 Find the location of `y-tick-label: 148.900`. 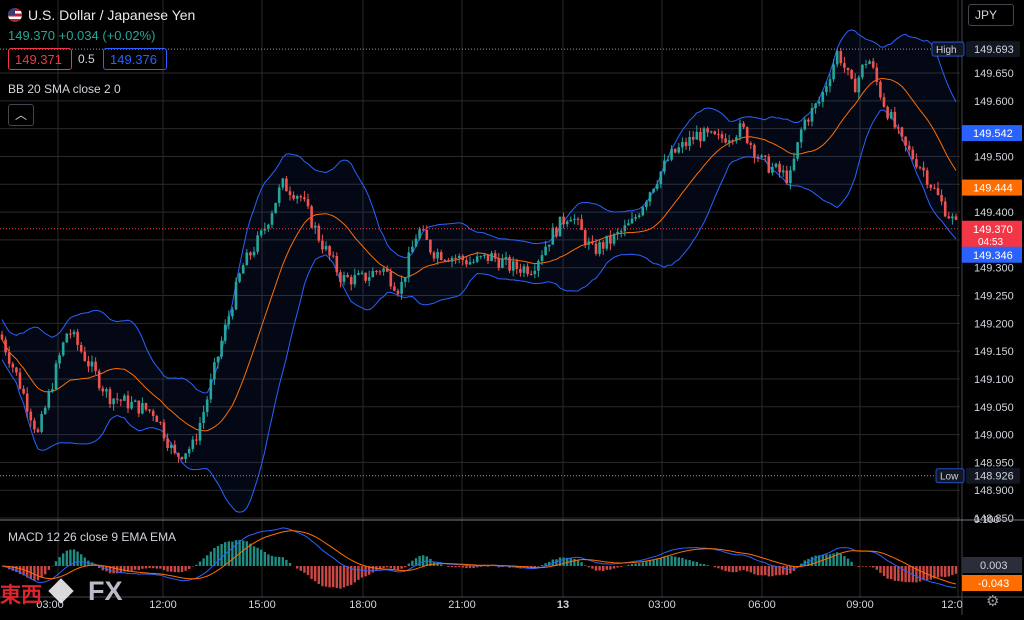

y-tick-label: 148.900 is located at coordinates (994, 491).